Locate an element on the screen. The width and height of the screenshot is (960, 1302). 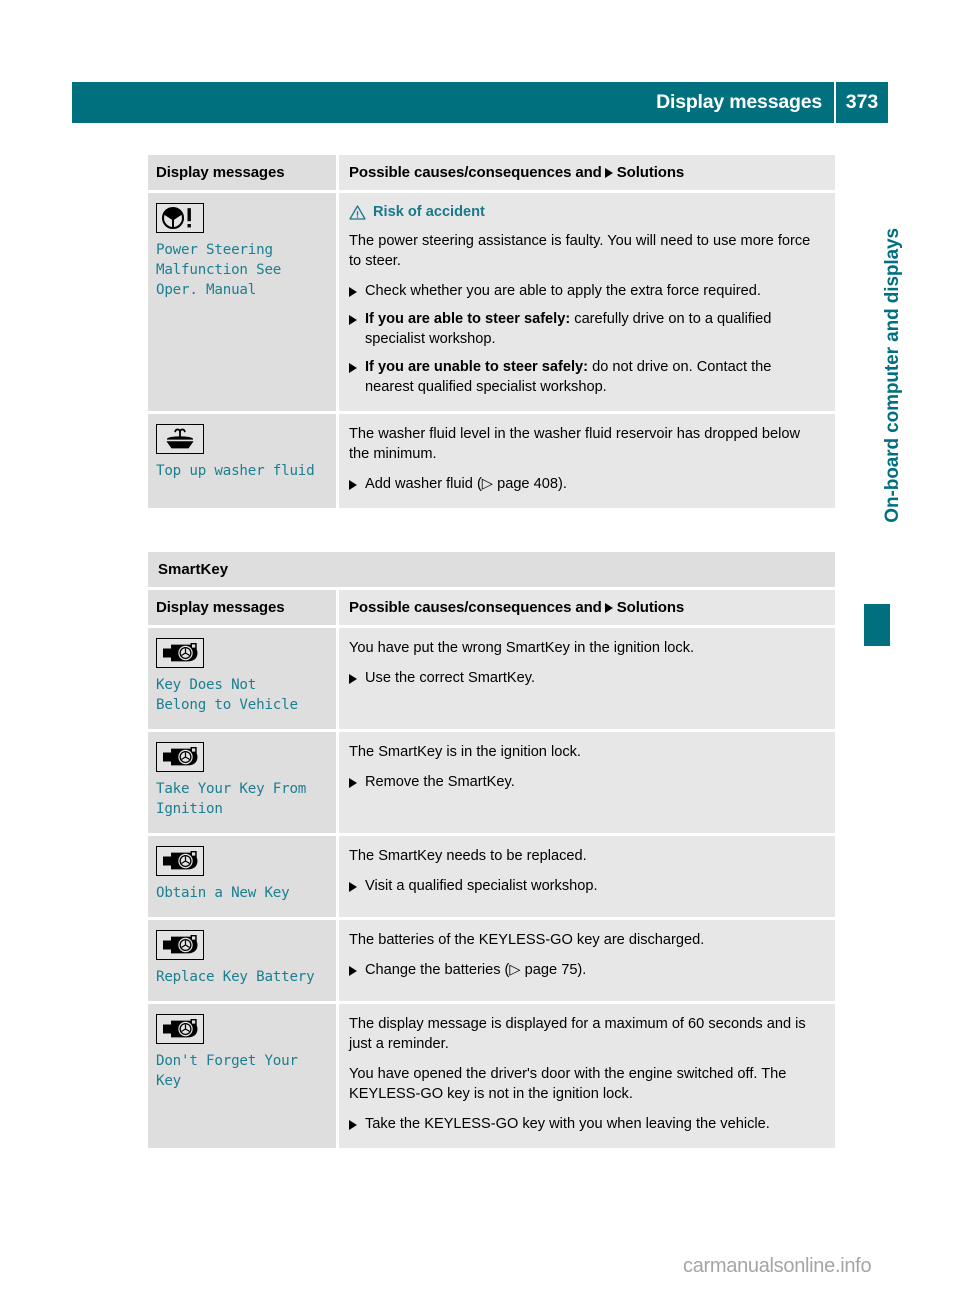
message-cell: Key Does Not Belong to Vehicle is located at coordinates (242, 678).